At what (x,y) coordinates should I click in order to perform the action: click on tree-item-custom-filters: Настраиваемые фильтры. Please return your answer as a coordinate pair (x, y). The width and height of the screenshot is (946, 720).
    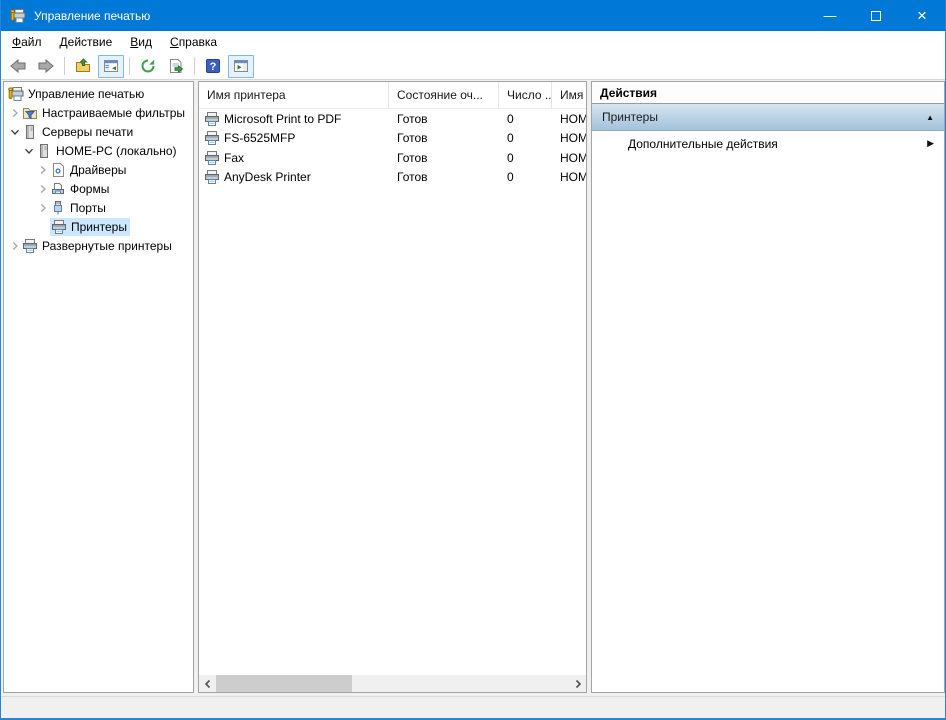
    Looking at the image, I should click on (98, 112).